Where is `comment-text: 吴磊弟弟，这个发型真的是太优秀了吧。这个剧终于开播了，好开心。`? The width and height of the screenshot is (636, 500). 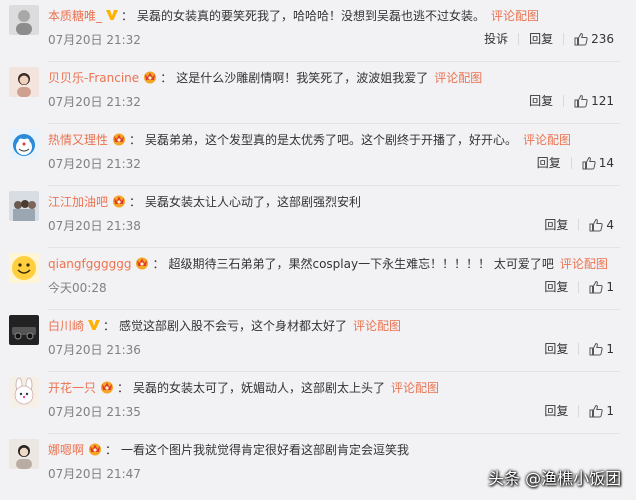
comment-text: 吴磊弟弟，这个发型真的是太优秀了吧。这个剧终于开播了，好开心。 is located at coordinates (331, 140).